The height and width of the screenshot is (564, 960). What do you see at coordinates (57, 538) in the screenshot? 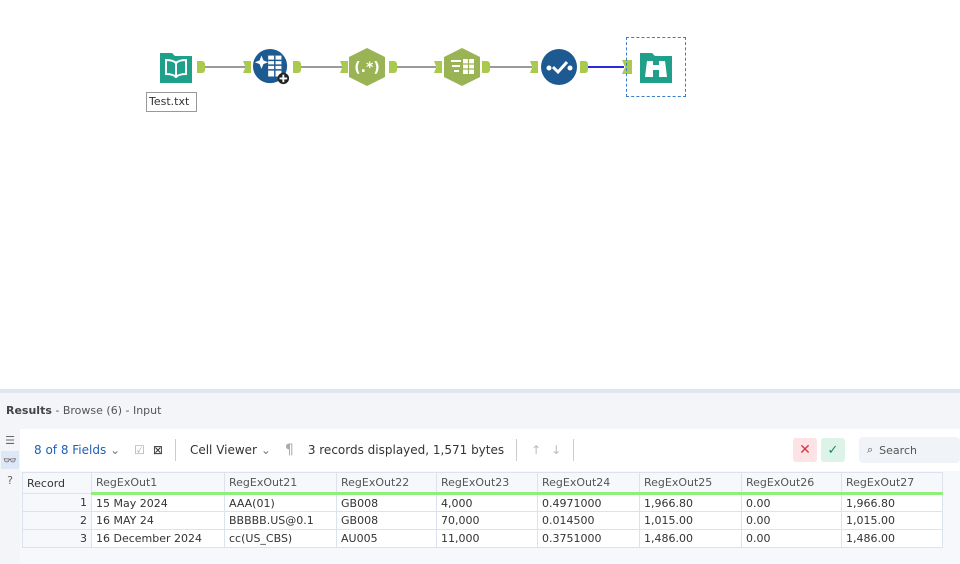
I see `record-number: 3` at bounding box center [57, 538].